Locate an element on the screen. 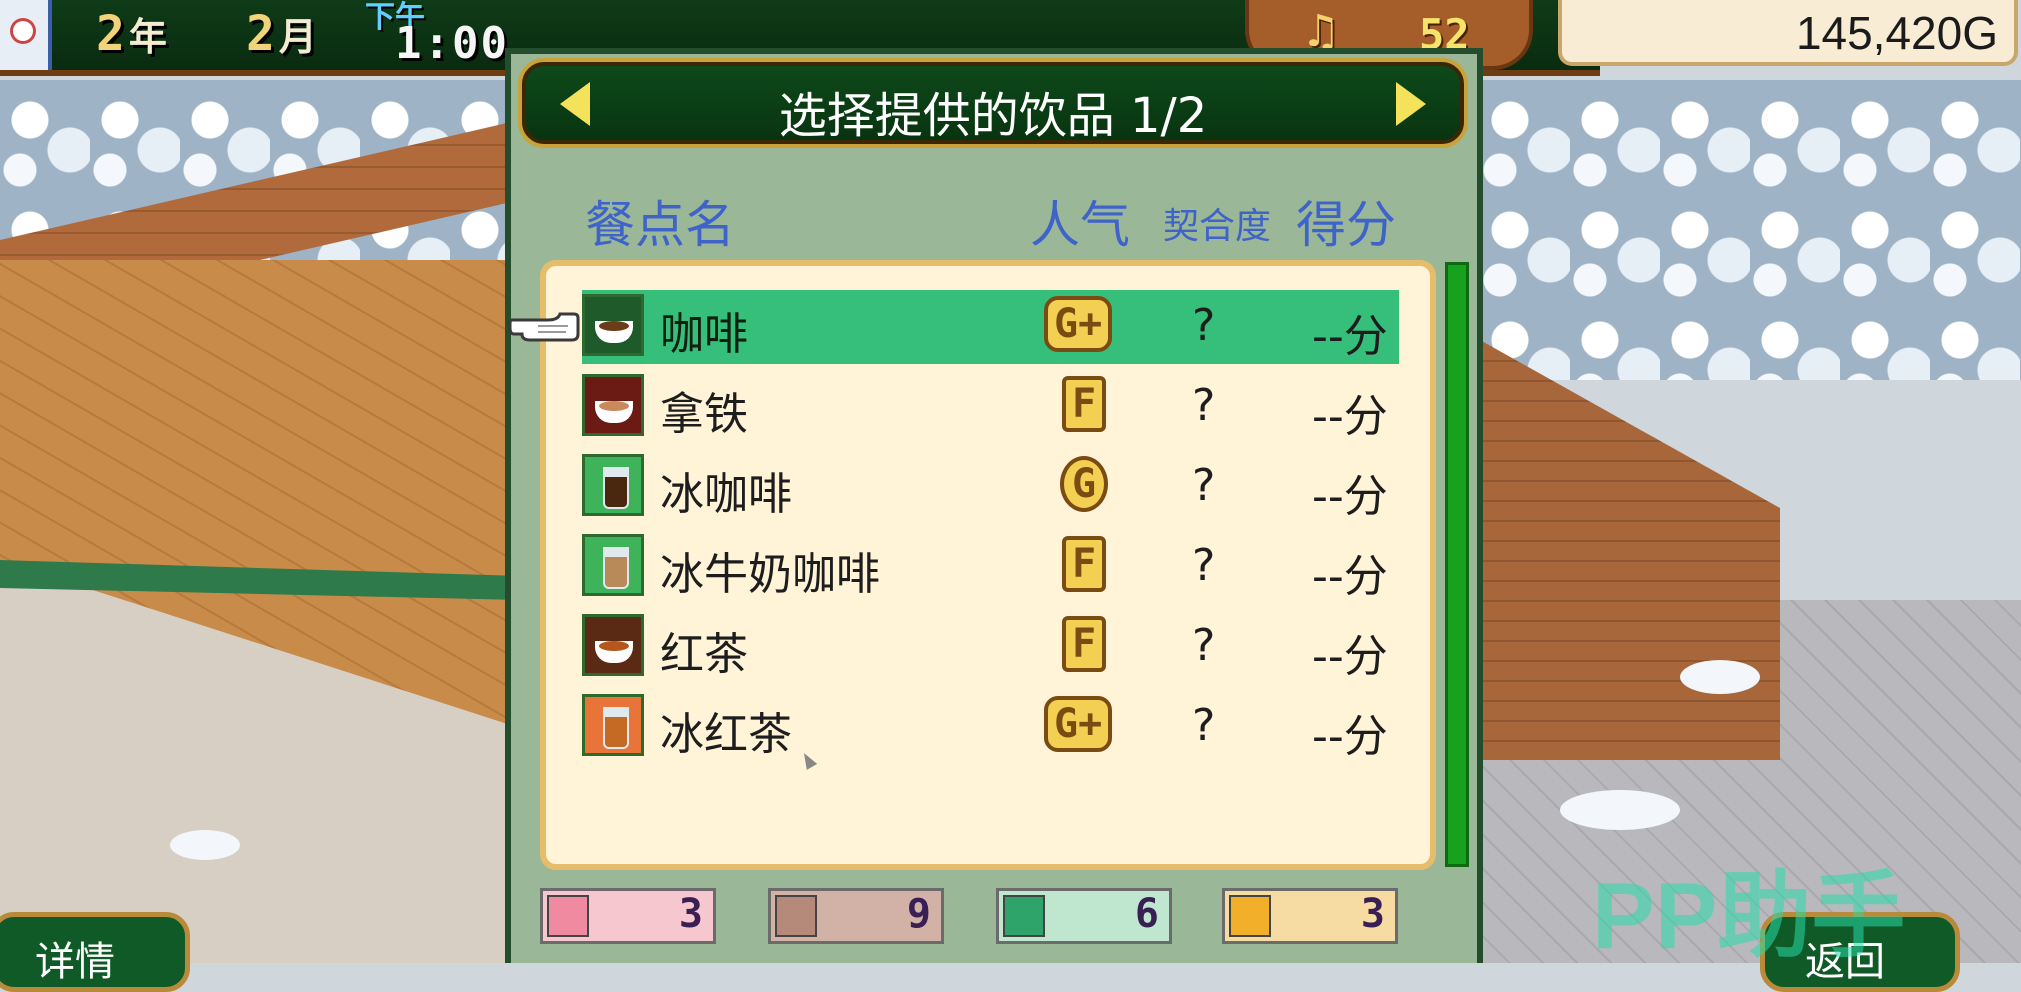 The width and height of the screenshot is (2021, 992). list-scrollbar is located at coordinates (1457, 564).